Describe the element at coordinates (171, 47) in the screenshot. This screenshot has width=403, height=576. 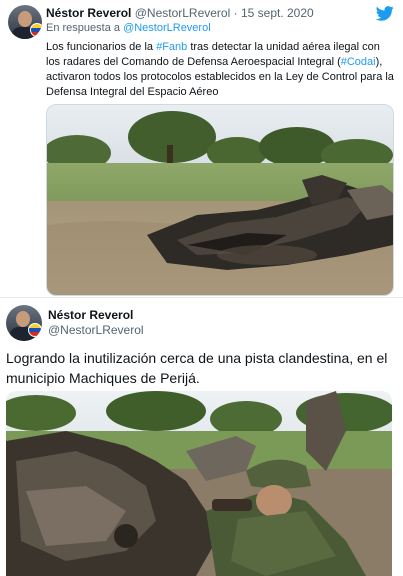
I see `hashtag-fanb-link: #Fanb` at that location.